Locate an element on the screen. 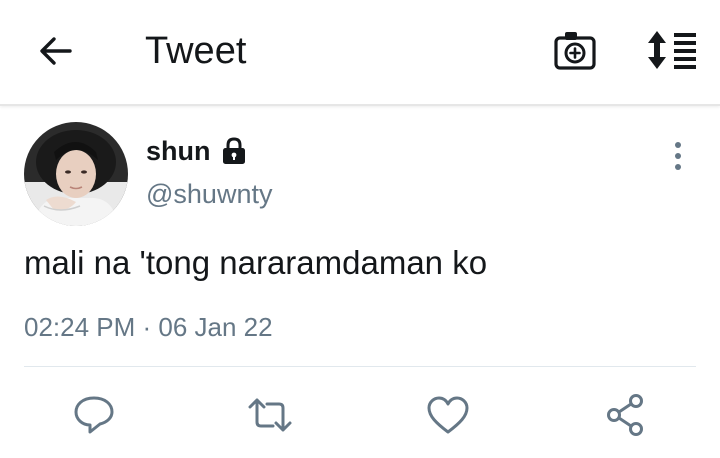 The image size is (720, 458). sort-list-icon is located at coordinates (672, 50).